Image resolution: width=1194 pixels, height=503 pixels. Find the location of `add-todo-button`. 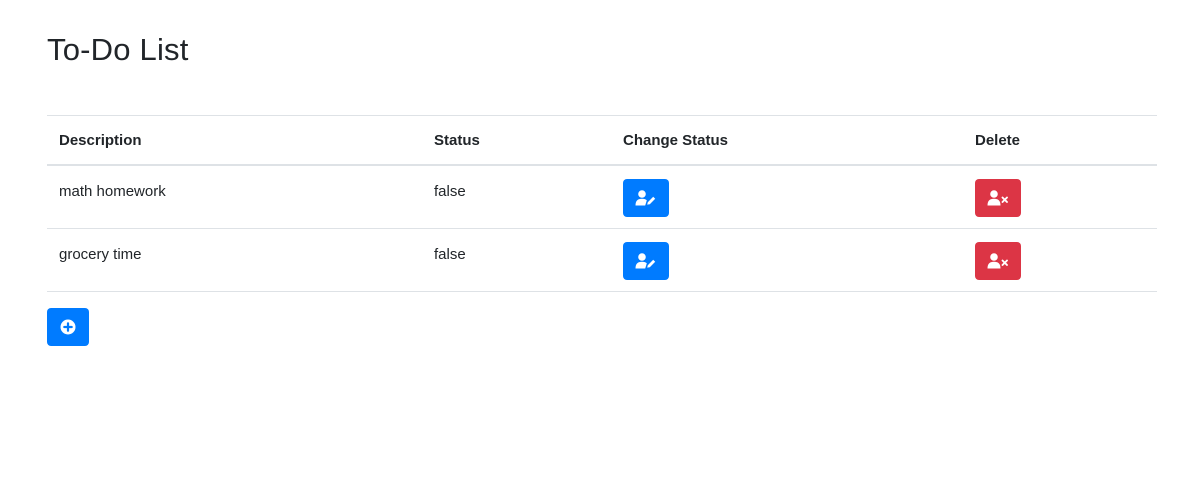

add-todo-button is located at coordinates (68, 327).